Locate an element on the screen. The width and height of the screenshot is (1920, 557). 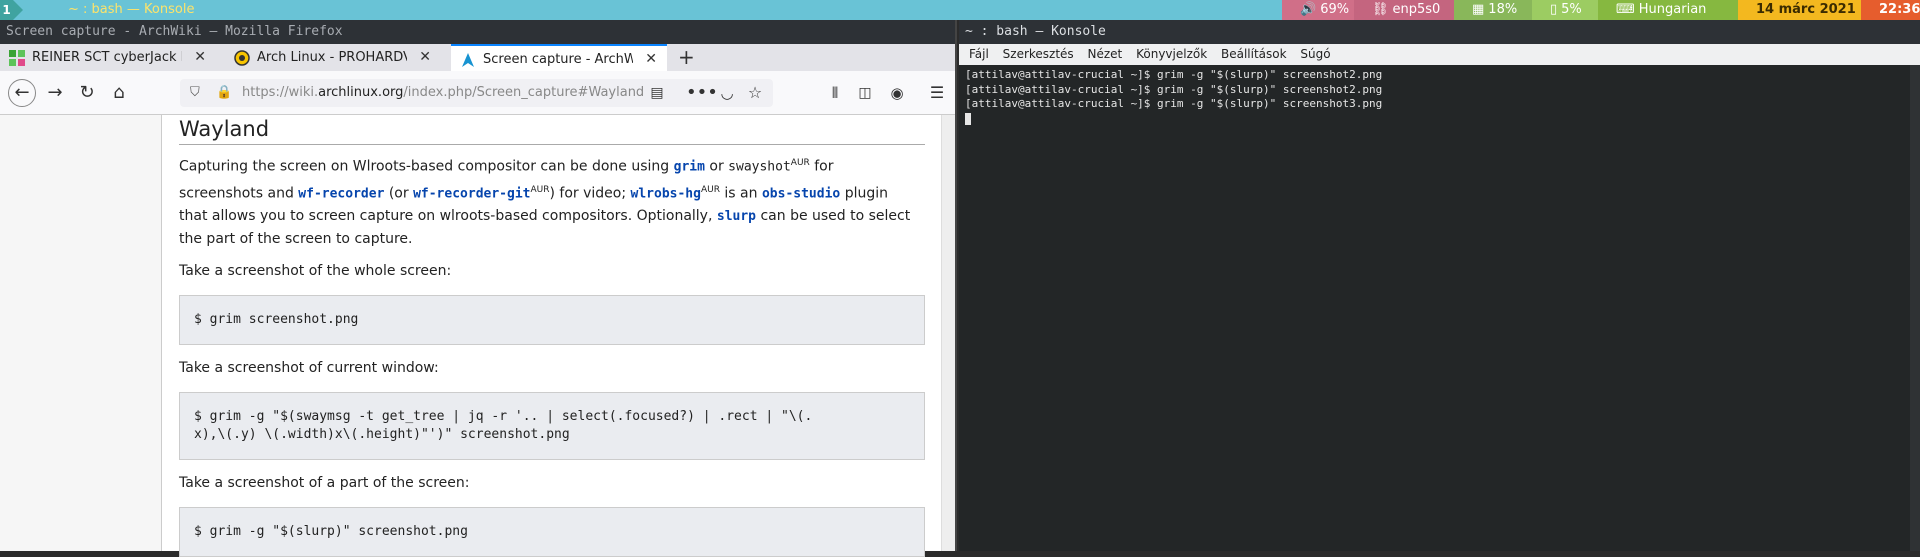
menu-file: Fájl is located at coordinates (979, 54).